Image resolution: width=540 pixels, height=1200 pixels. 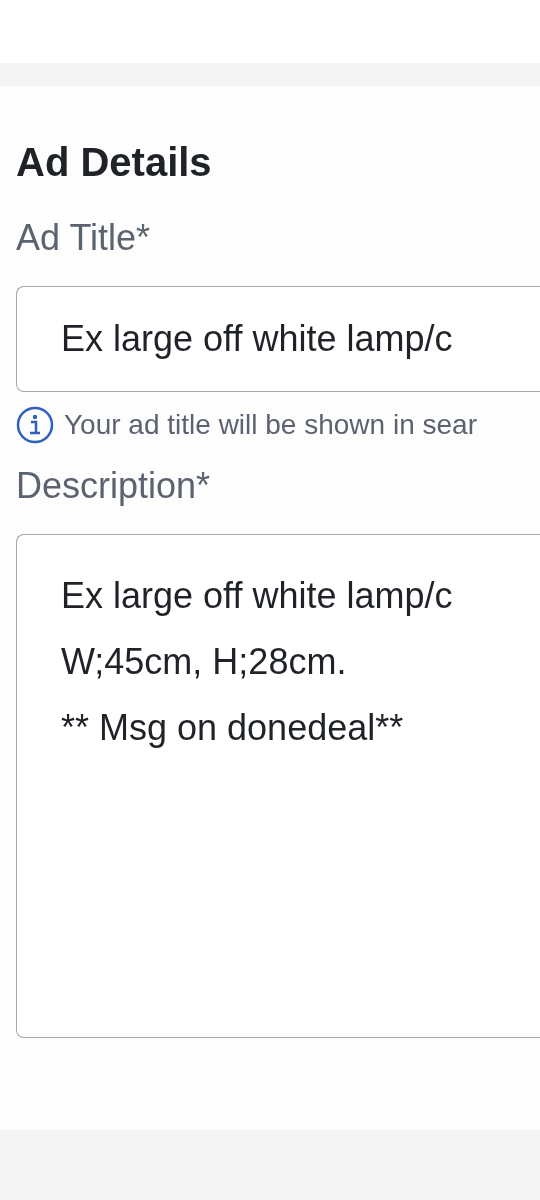 I want to click on field-label: Description*, so click(x=114, y=486).